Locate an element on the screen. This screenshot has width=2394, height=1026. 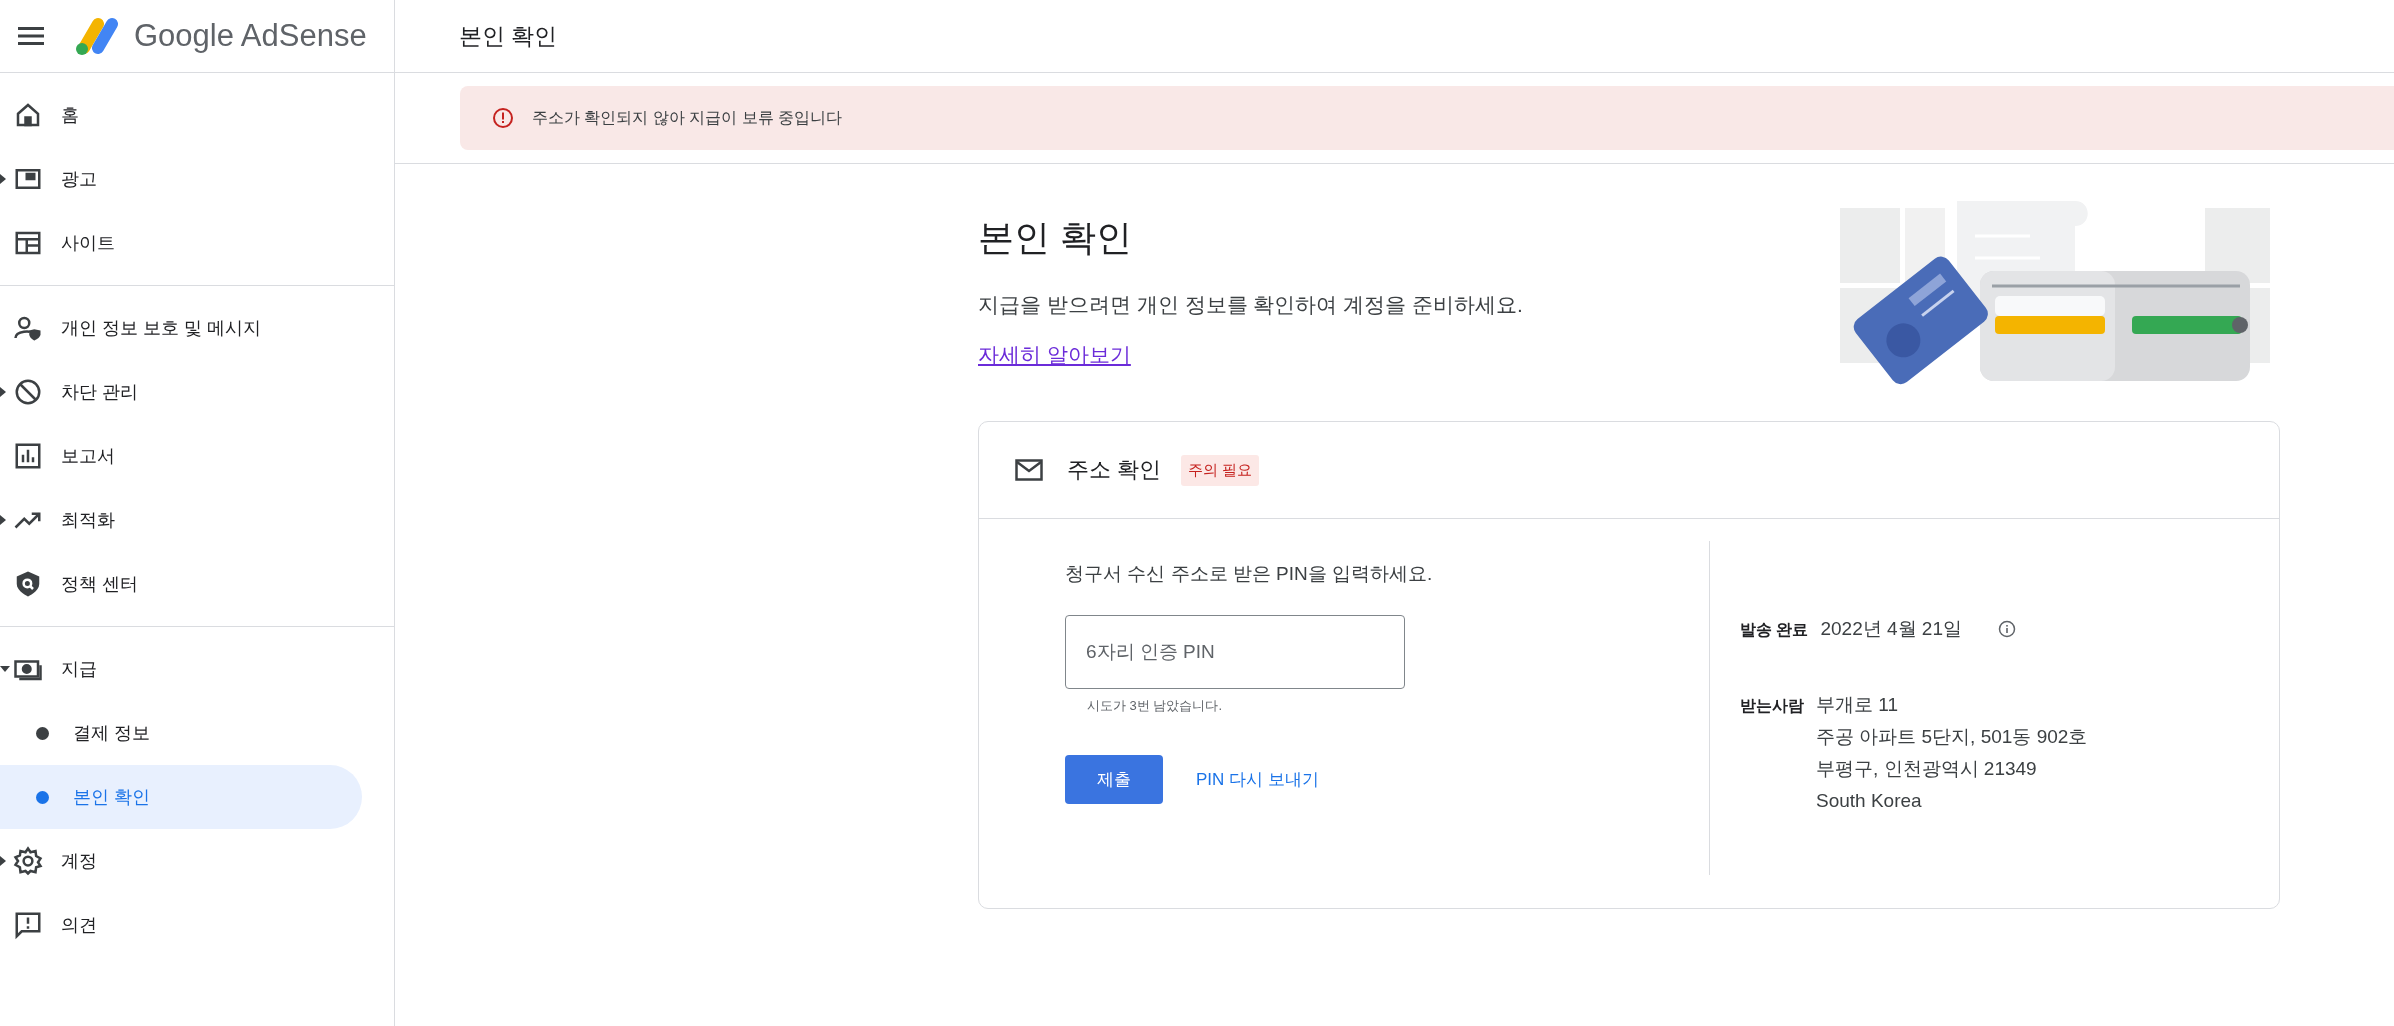
recipient-label: 받는사람 is located at coordinates (1772, 706).